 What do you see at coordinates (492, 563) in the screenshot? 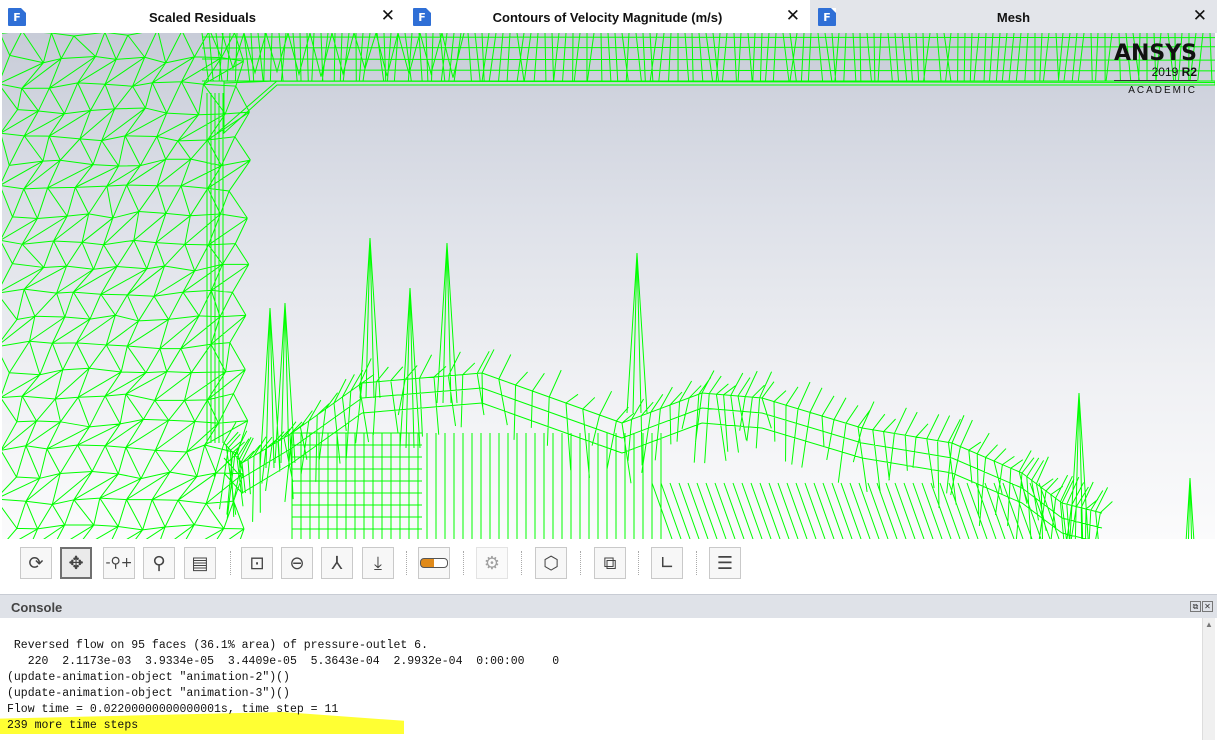
I see `lighting-icon: ⚙` at bounding box center [492, 563].